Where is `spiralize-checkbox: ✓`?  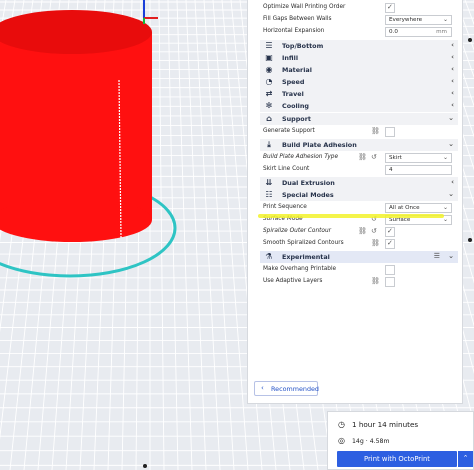 spiralize-checkbox: ✓ is located at coordinates (390, 232).